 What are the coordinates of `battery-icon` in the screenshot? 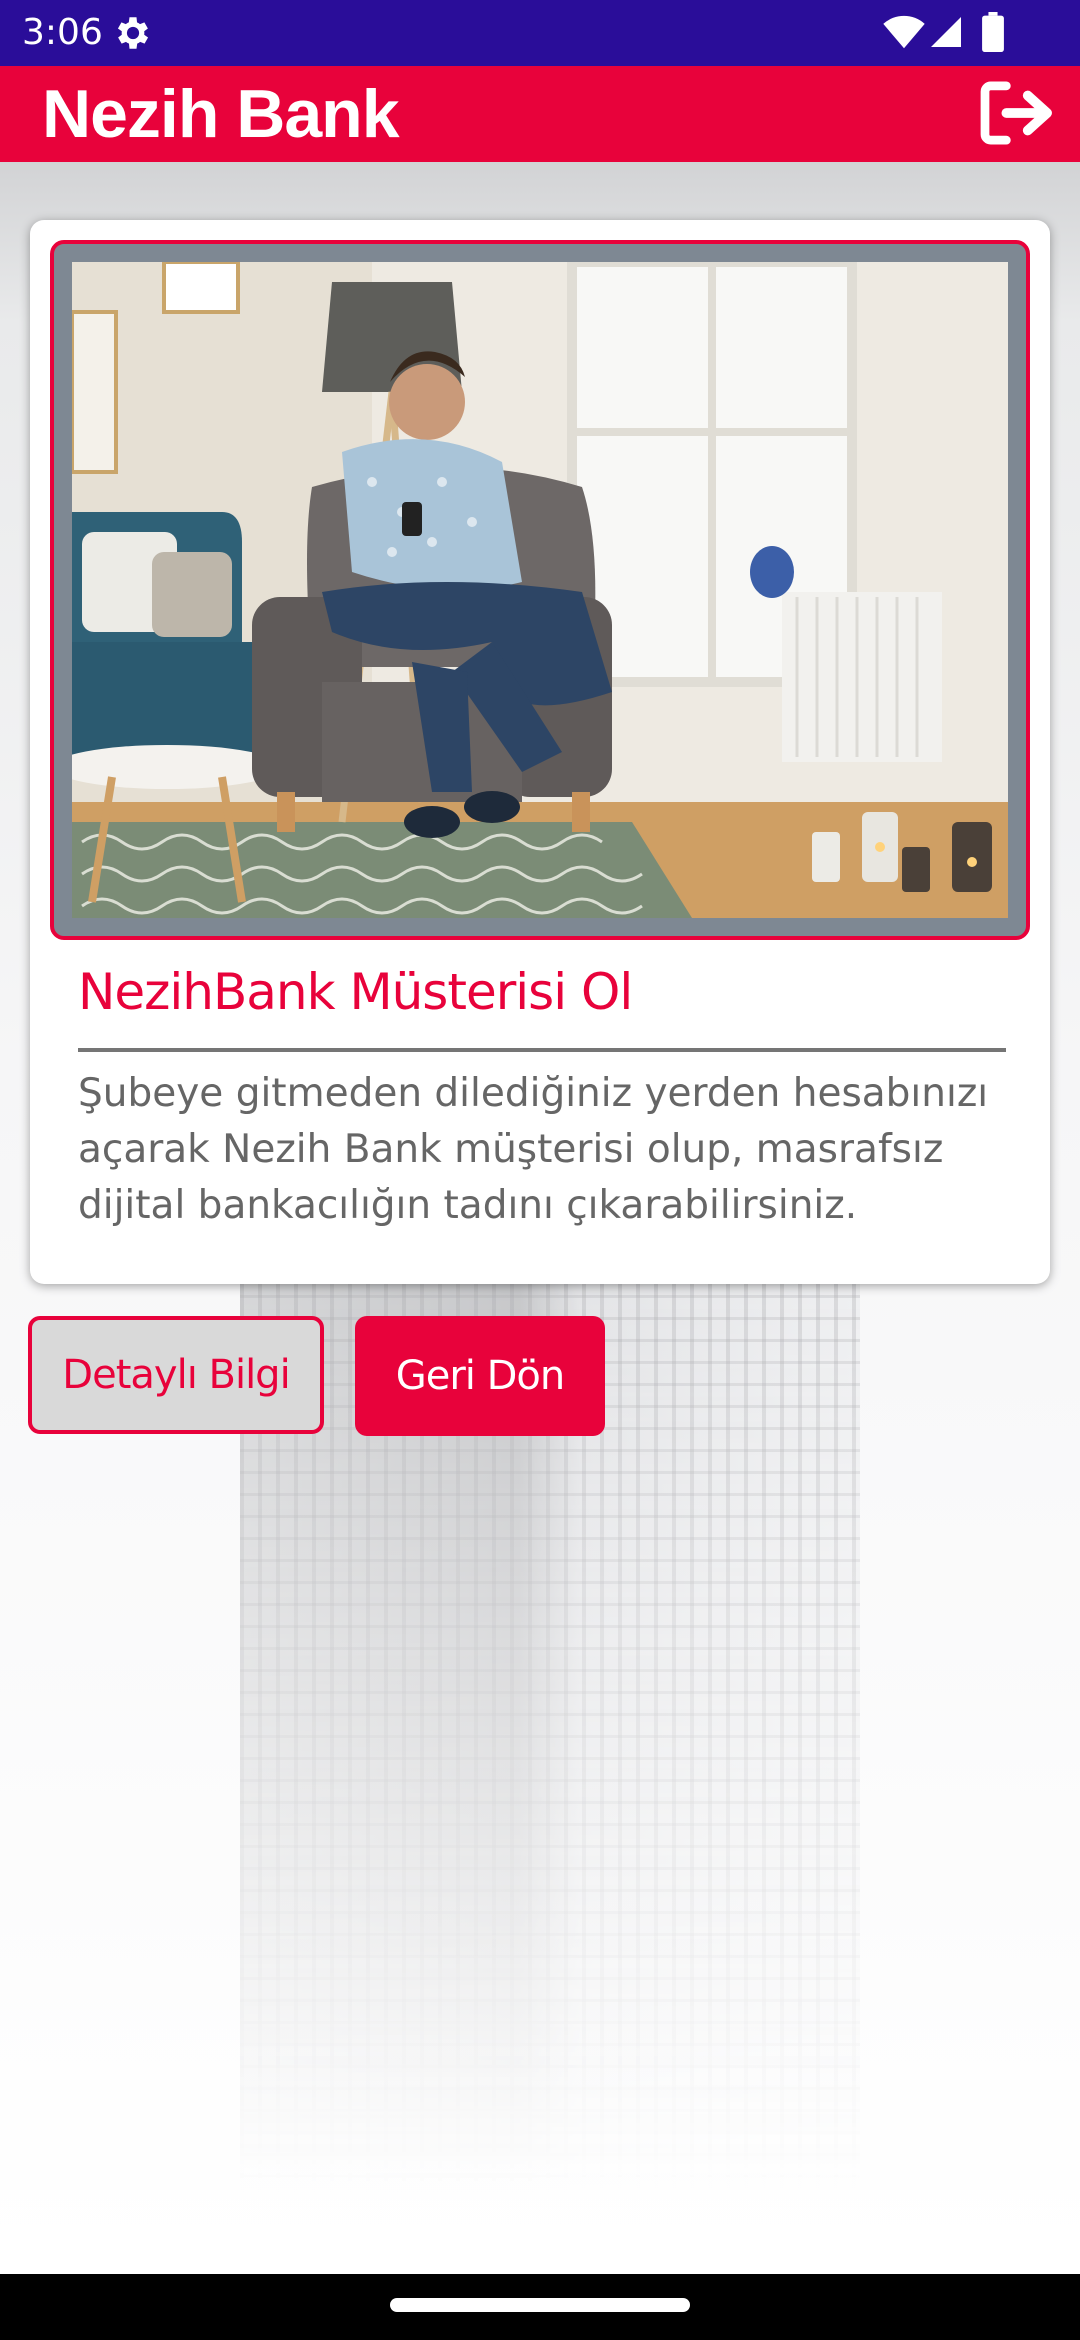 It's located at (993, 32).